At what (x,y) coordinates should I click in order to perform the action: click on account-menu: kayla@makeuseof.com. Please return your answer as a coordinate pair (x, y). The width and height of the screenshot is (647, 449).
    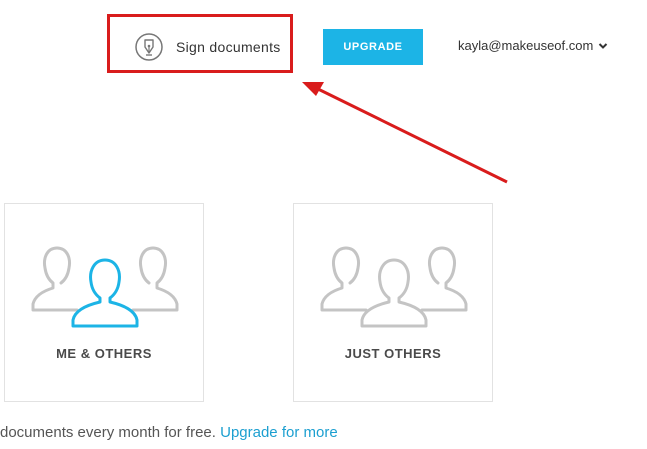
    Looking at the image, I should click on (533, 45).